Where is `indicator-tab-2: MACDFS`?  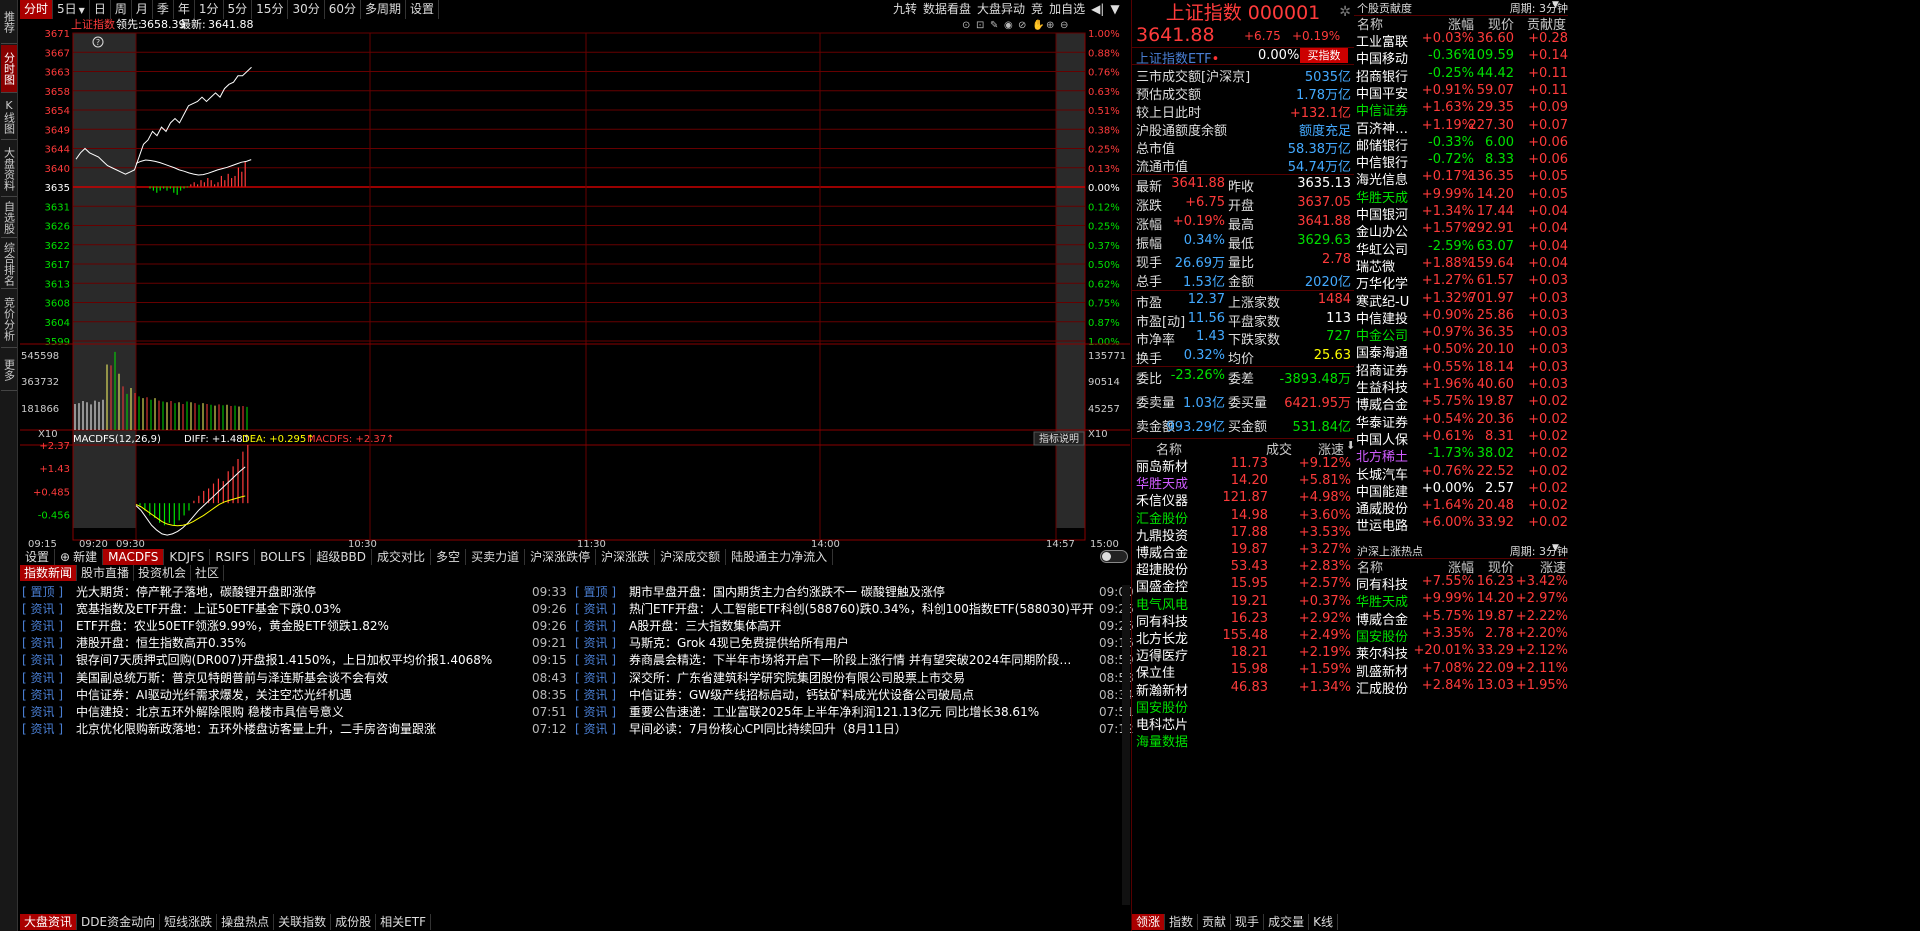
indicator-tab-2: MACDFS is located at coordinates (134, 557).